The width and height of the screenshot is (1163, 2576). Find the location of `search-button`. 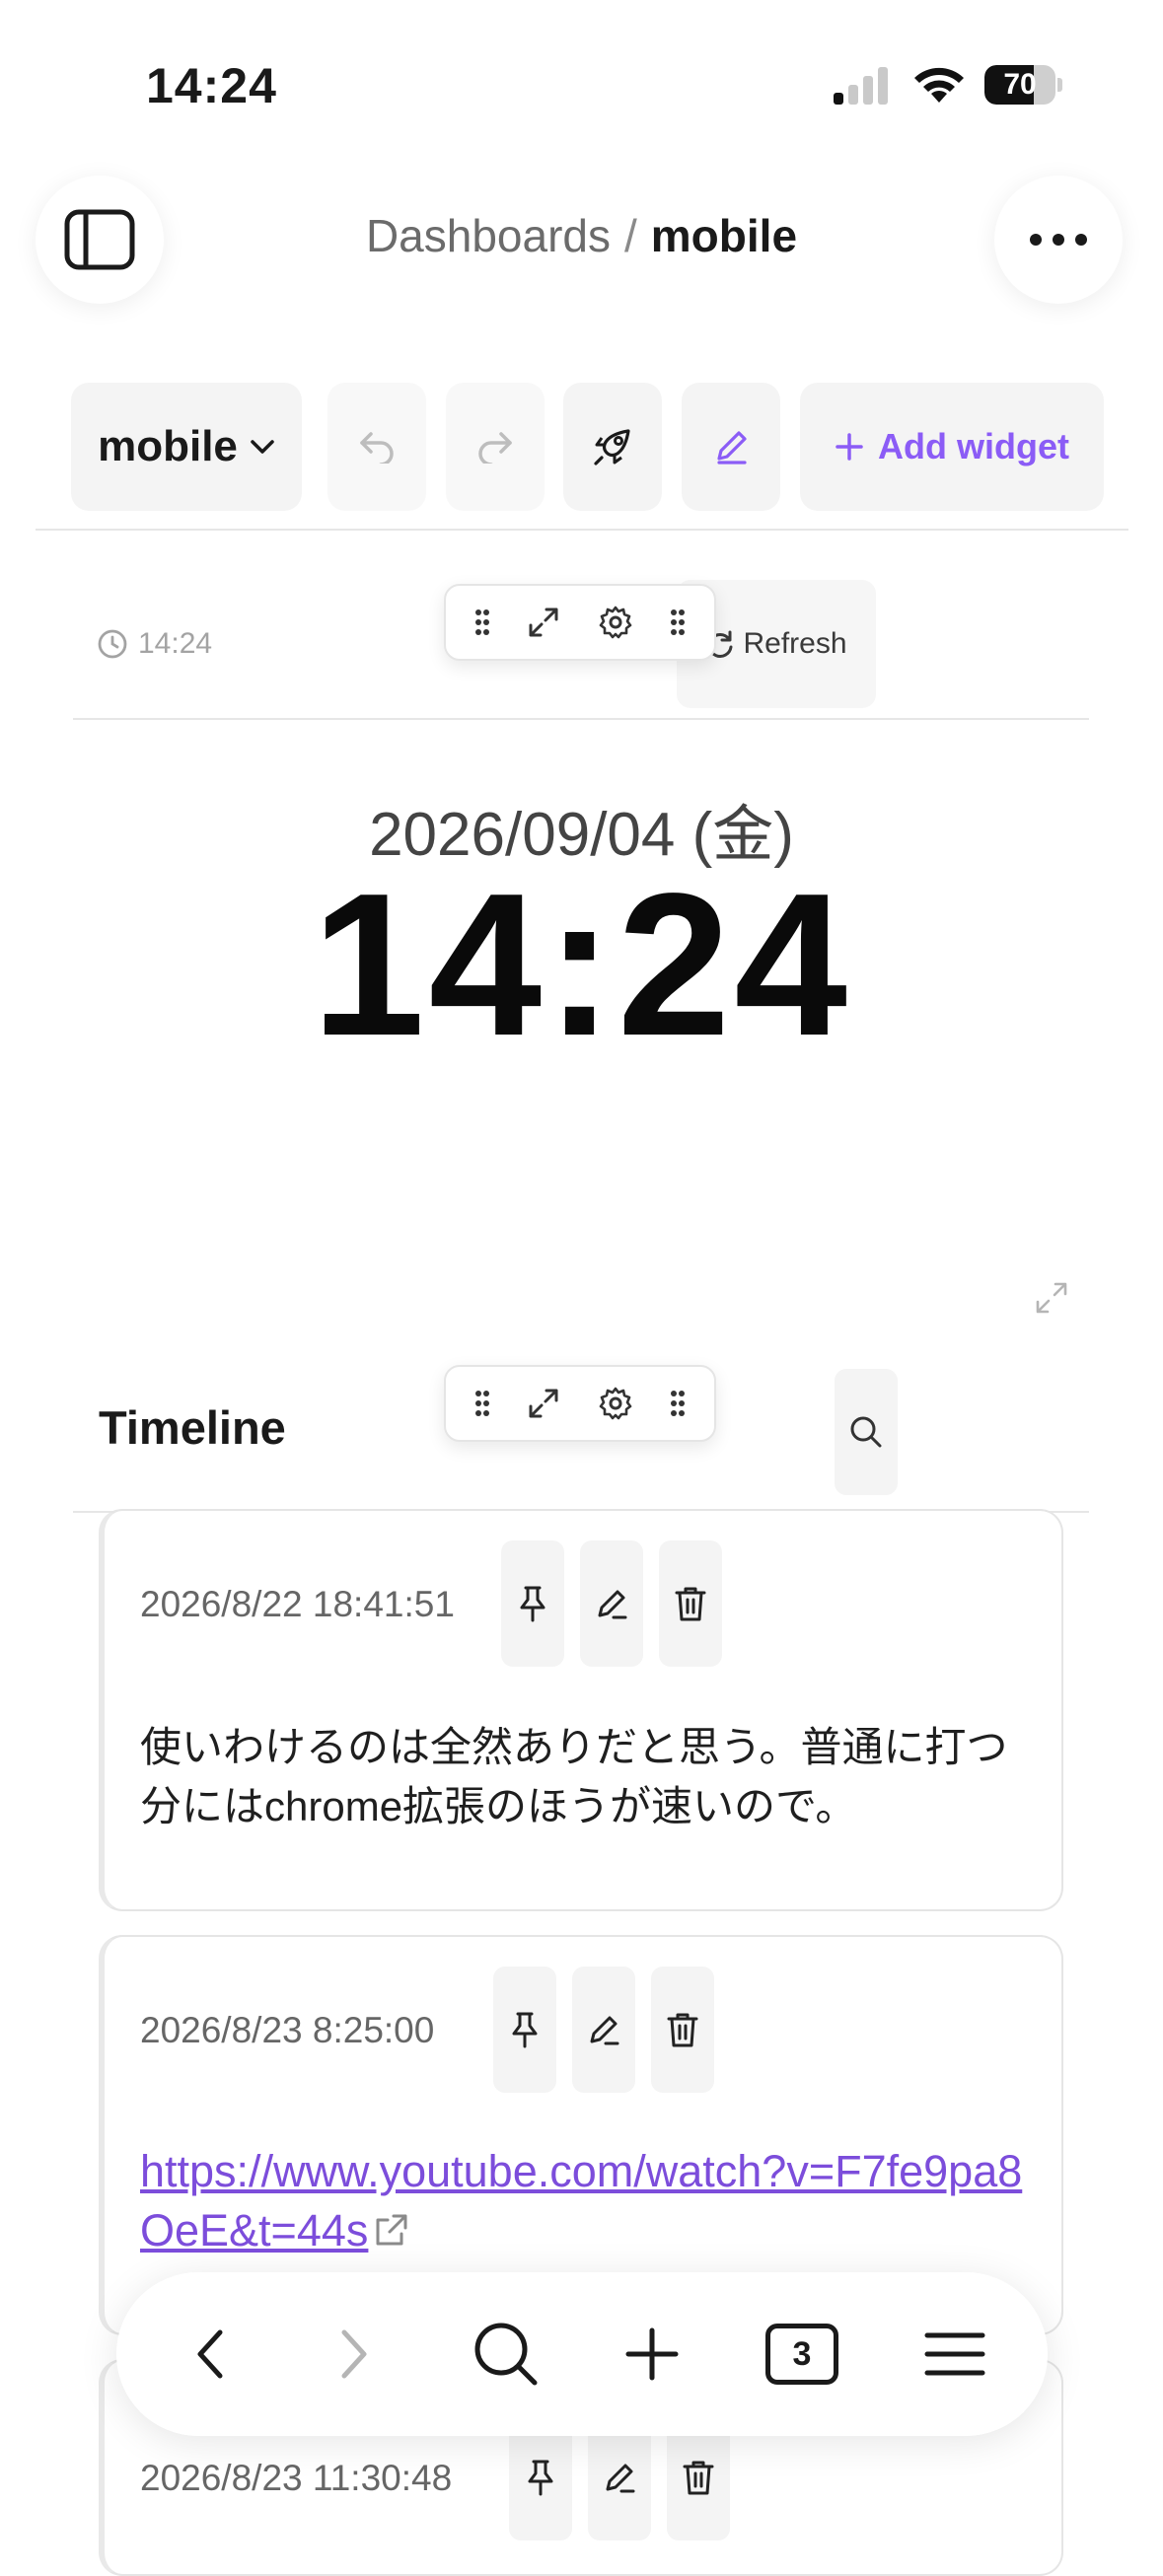

search-button is located at coordinates (506, 2354).